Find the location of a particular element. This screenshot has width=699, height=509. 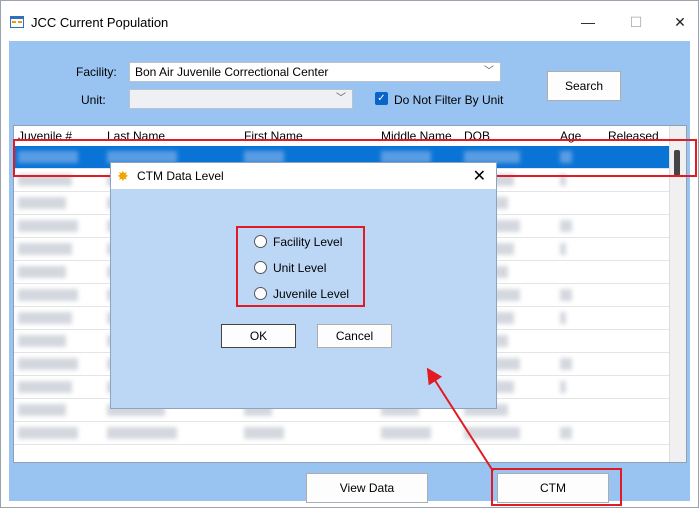

annotation-arrow is located at coordinates (460, 419).